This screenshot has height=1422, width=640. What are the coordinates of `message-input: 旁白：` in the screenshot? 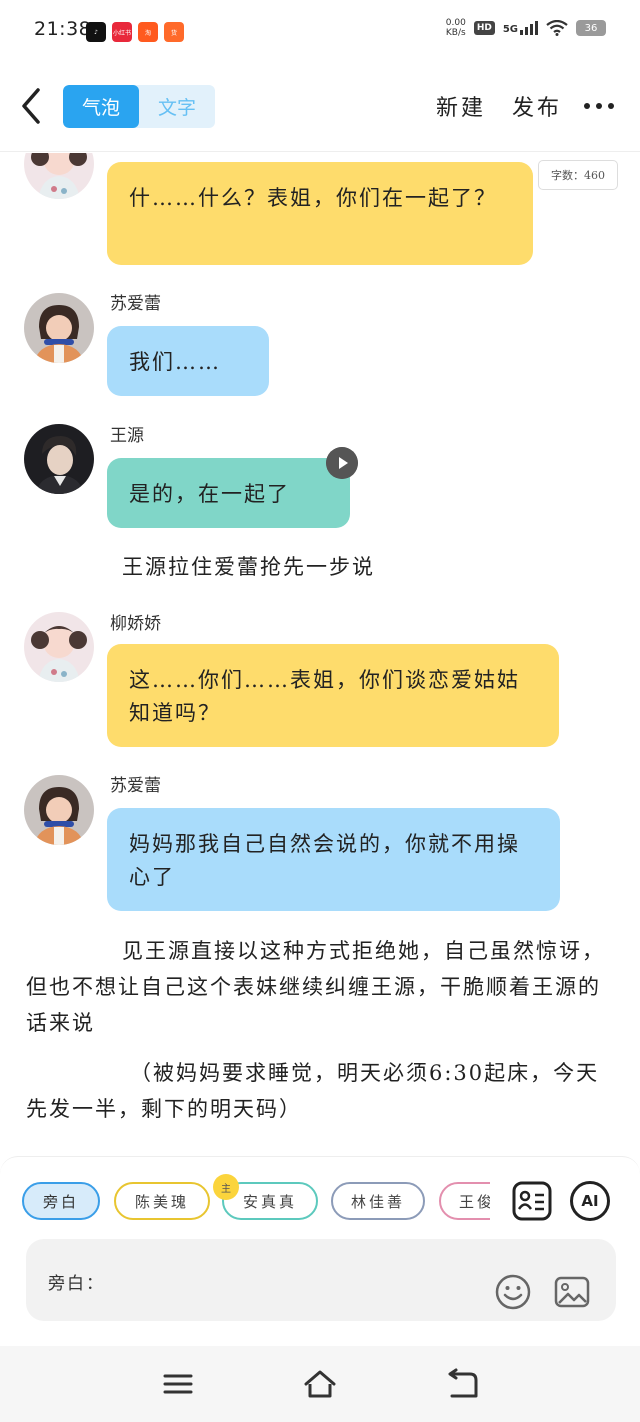 It's located at (321, 1280).